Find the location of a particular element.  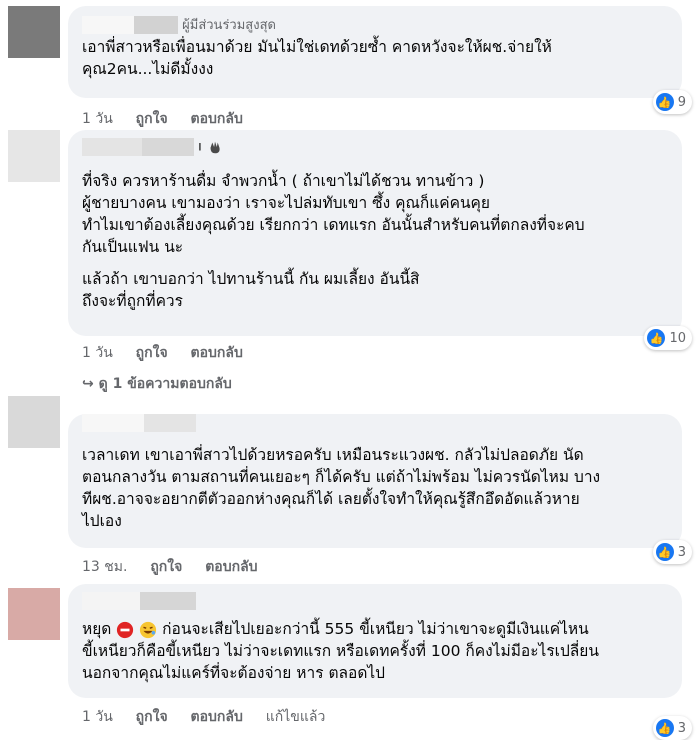

top-contributor-badge: ผู้มีส่วนร่วมสูงสุด is located at coordinates (229, 25).